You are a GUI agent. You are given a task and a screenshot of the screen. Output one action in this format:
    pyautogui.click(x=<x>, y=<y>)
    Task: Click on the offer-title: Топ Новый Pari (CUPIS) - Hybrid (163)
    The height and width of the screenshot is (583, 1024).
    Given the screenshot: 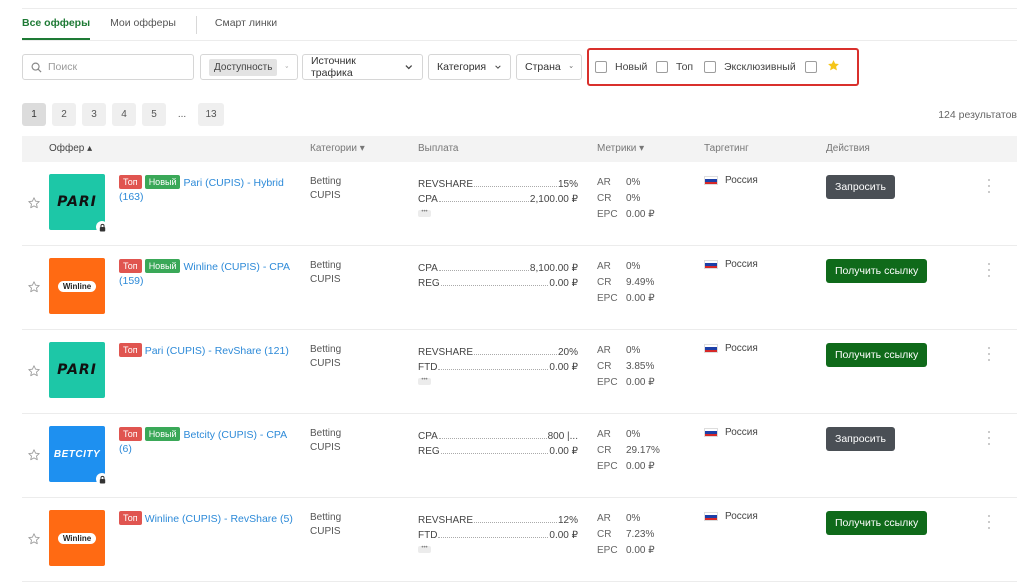 What is the action you would take?
    pyautogui.click(x=209, y=189)
    